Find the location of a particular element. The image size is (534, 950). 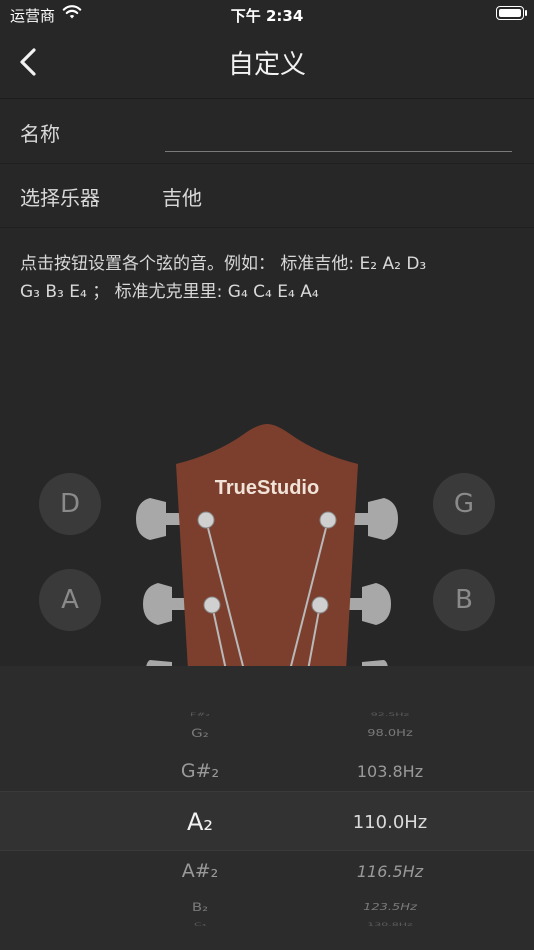

tuning-peg-right-mid is located at coordinates (367, 604).